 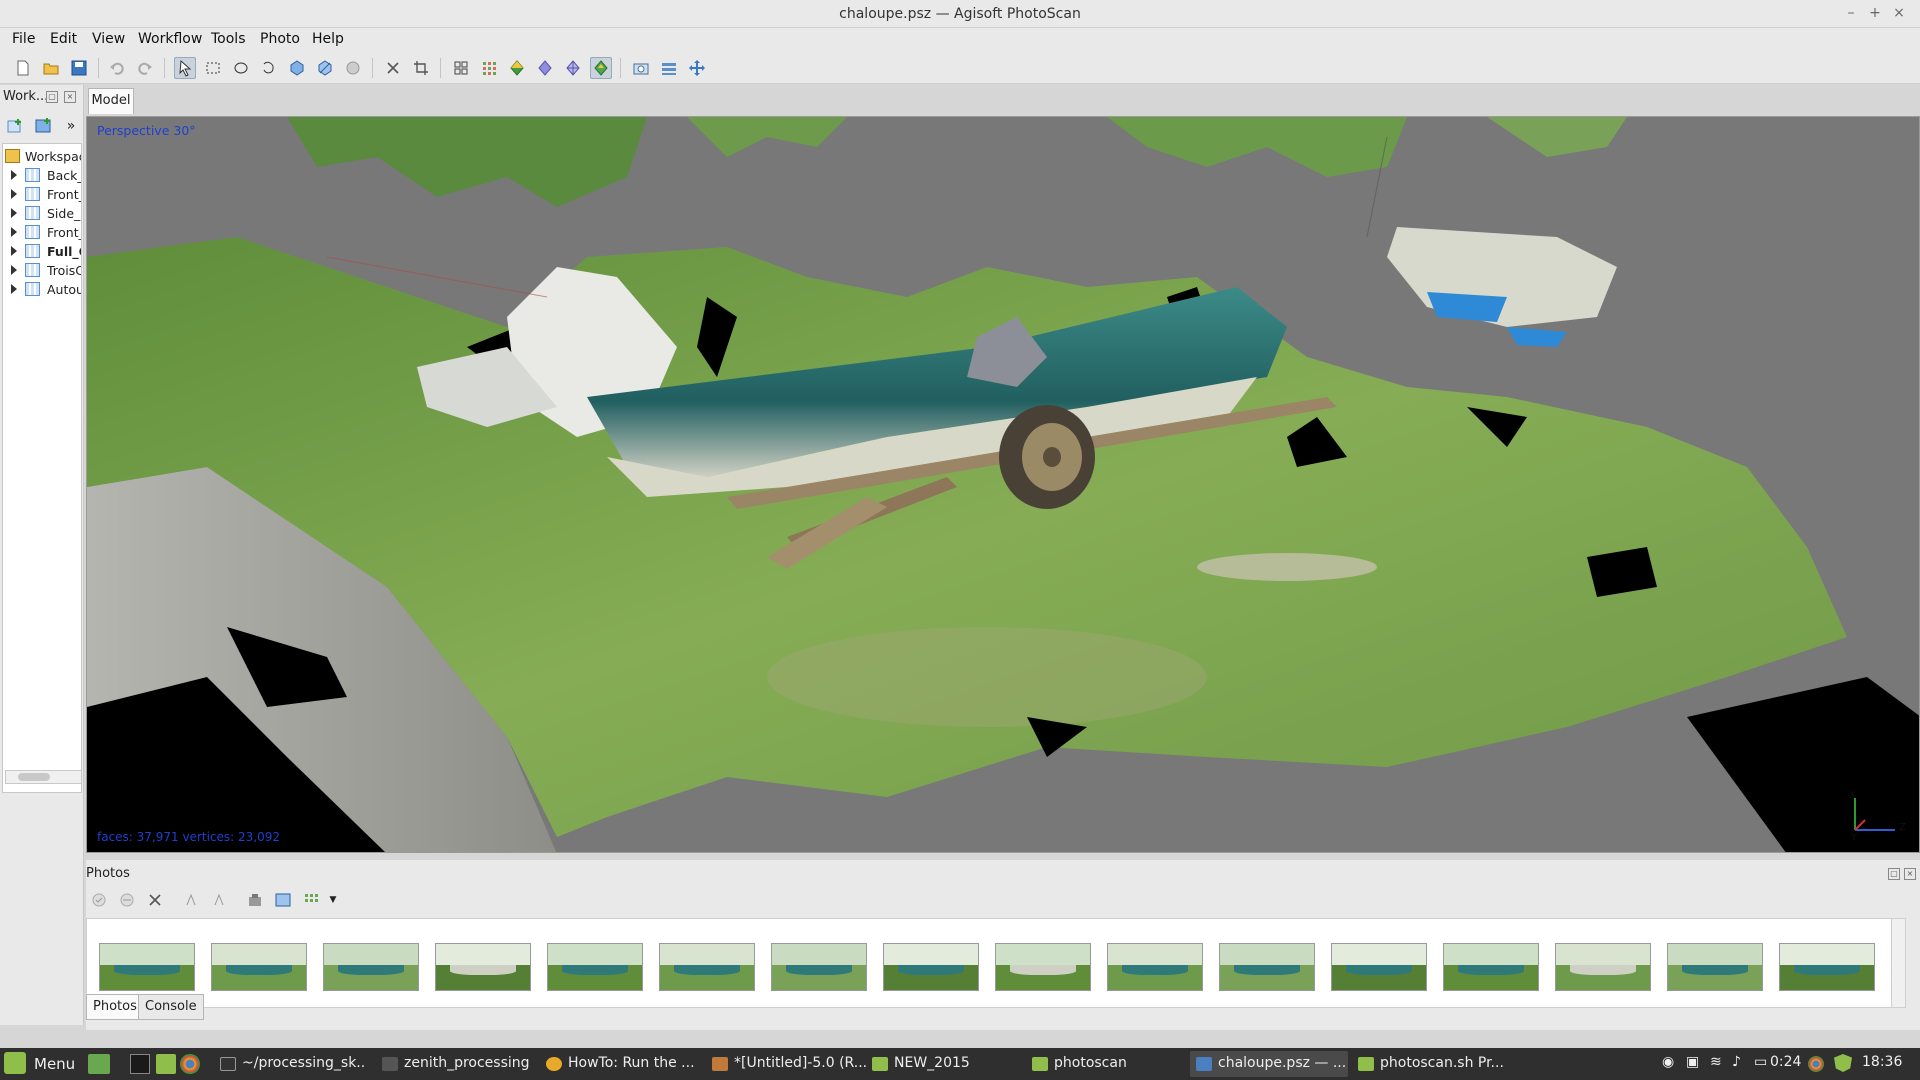 I want to click on redo-icon, so click(x=145, y=68).